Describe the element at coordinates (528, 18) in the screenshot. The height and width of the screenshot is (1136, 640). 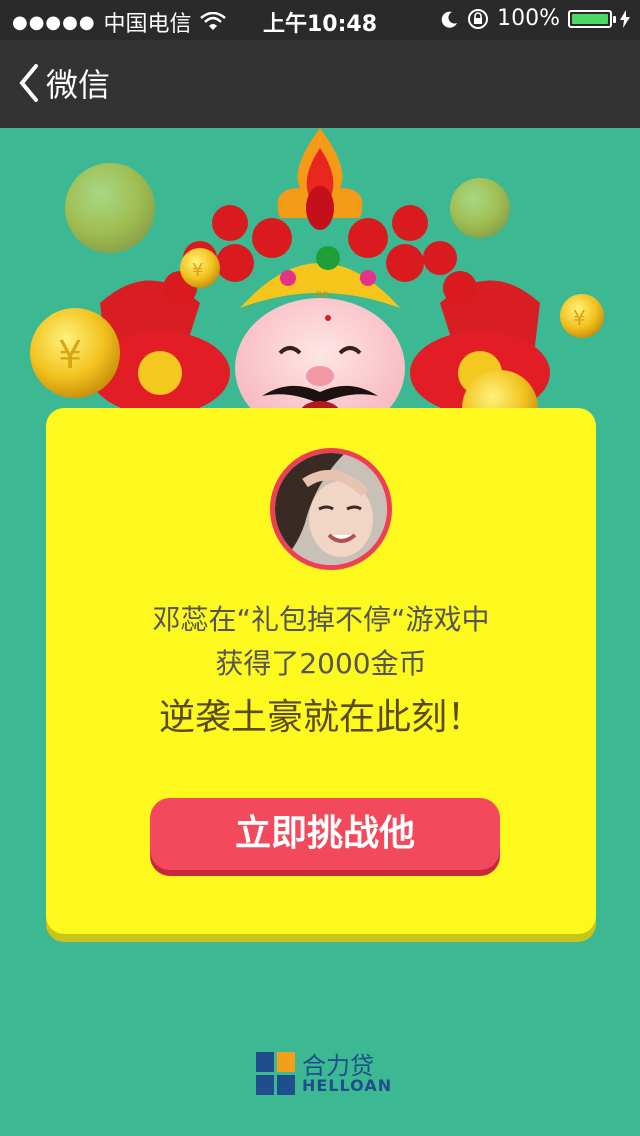
I see `battery-percent: 100%` at that location.